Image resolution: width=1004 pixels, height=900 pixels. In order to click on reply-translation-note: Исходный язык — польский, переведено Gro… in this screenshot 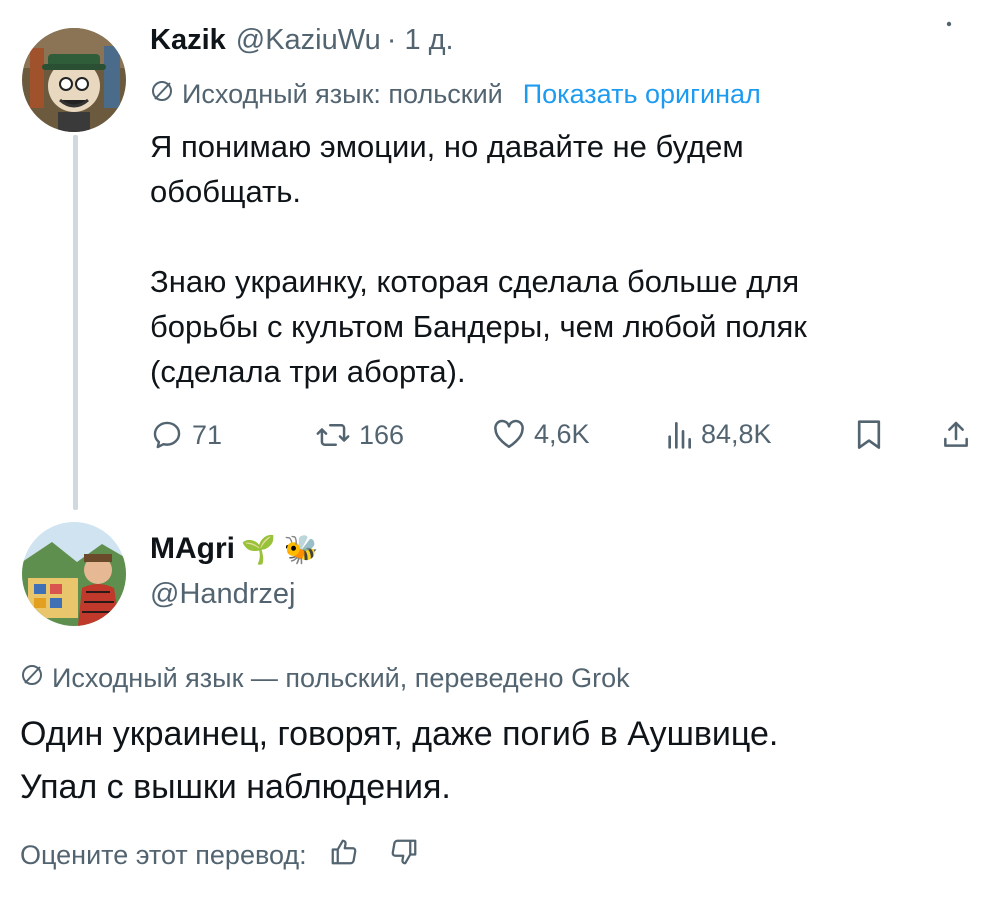, I will do `click(341, 677)`.